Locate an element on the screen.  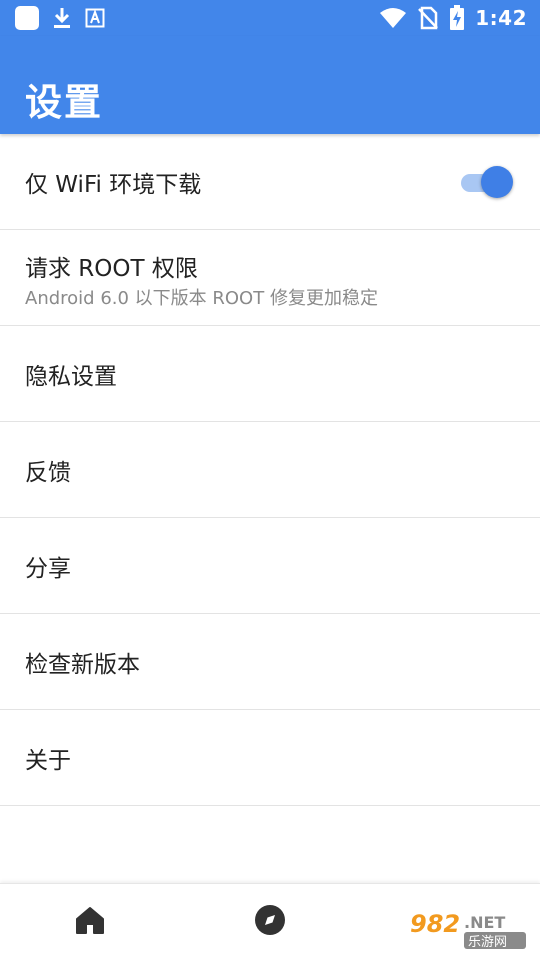
setting-check-update: 检查新版本 is located at coordinates (270, 662).